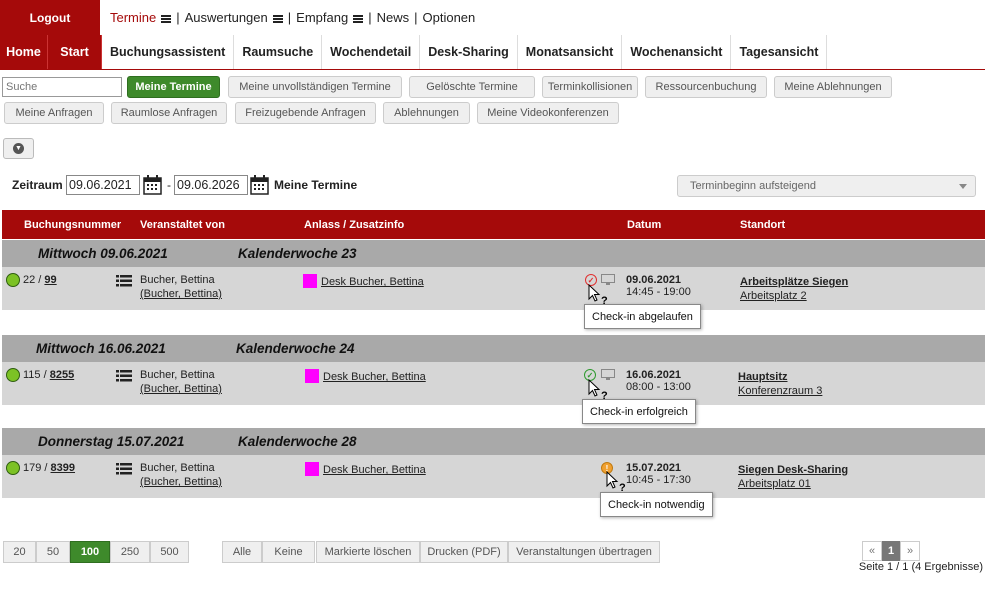 Image resolution: width=985 pixels, height=590 pixels. I want to click on page-size-250: 250, so click(130, 552).